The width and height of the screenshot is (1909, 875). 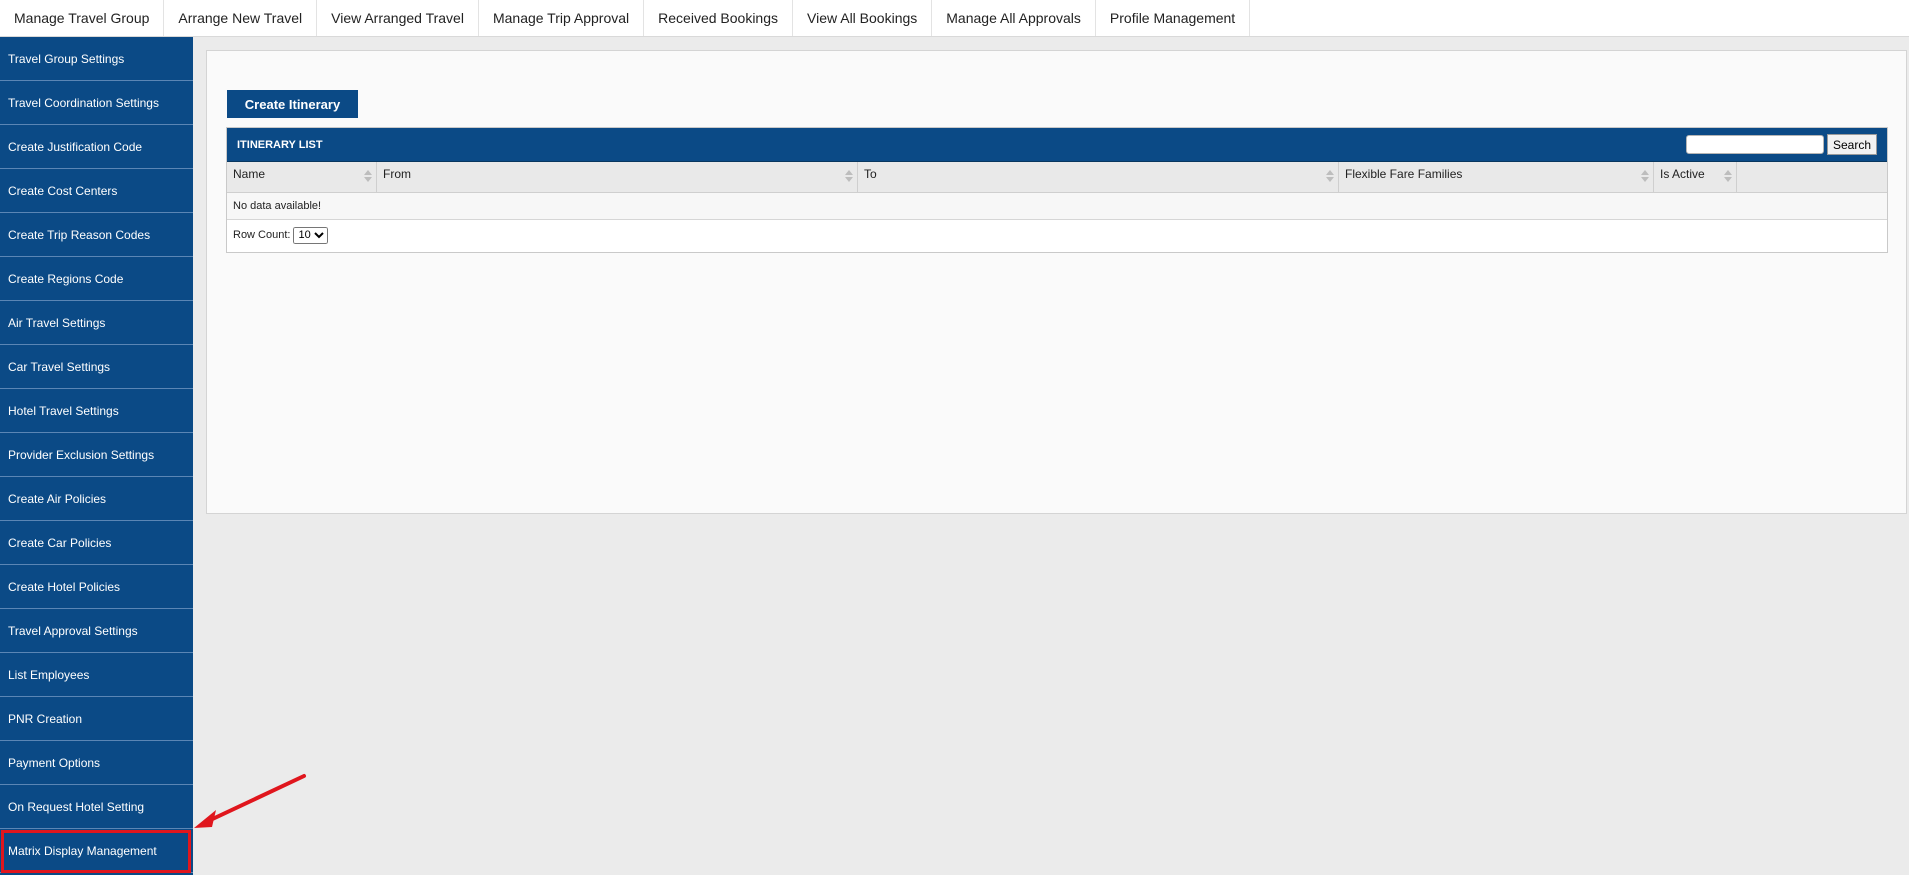 What do you see at coordinates (1098, 177) in the screenshot?
I see `column-header-to: To` at bounding box center [1098, 177].